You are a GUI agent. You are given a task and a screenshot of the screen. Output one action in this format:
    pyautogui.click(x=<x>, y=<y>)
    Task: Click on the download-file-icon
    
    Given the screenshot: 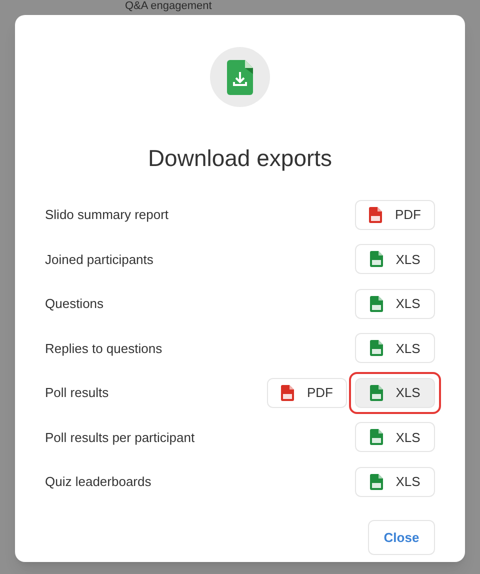 What is the action you would take?
    pyautogui.click(x=240, y=77)
    